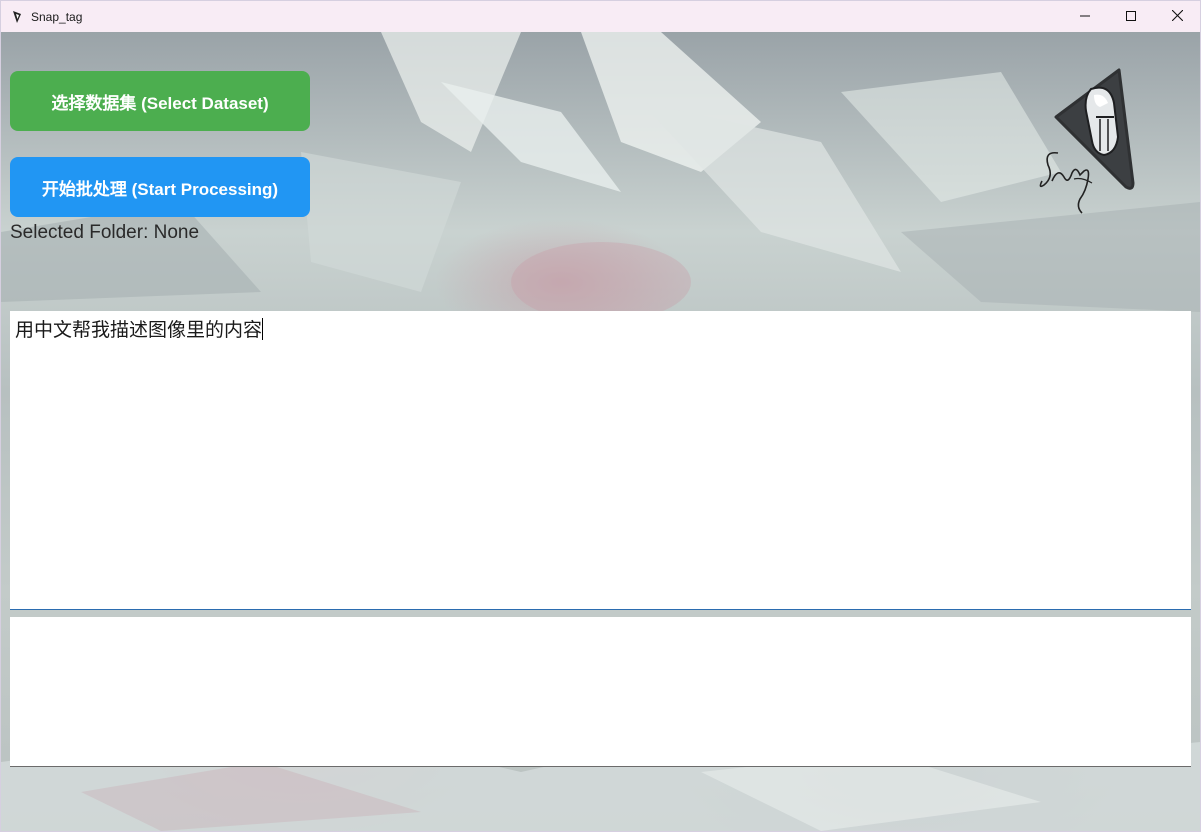 The height and width of the screenshot is (832, 1201). I want to click on maximize-icon, so click(1131, 17).